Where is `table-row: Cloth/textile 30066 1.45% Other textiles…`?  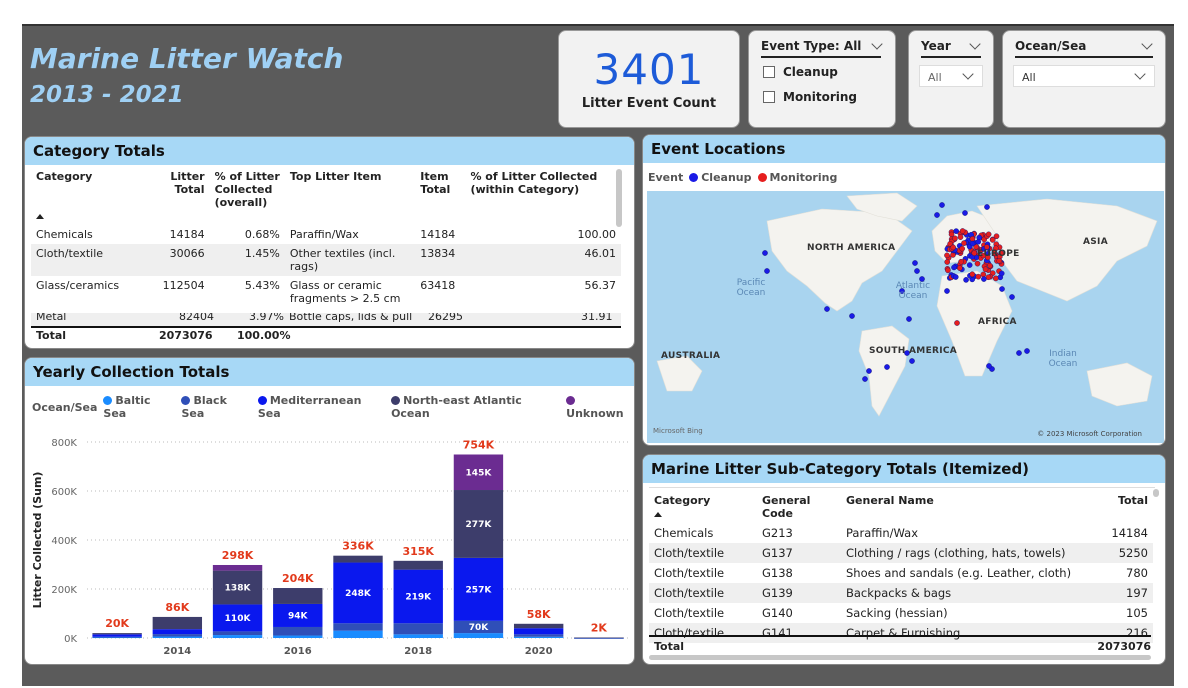 table-row: Cloth/textile 30066 1.45% Other textiles… is located at coordinates (326, 260).